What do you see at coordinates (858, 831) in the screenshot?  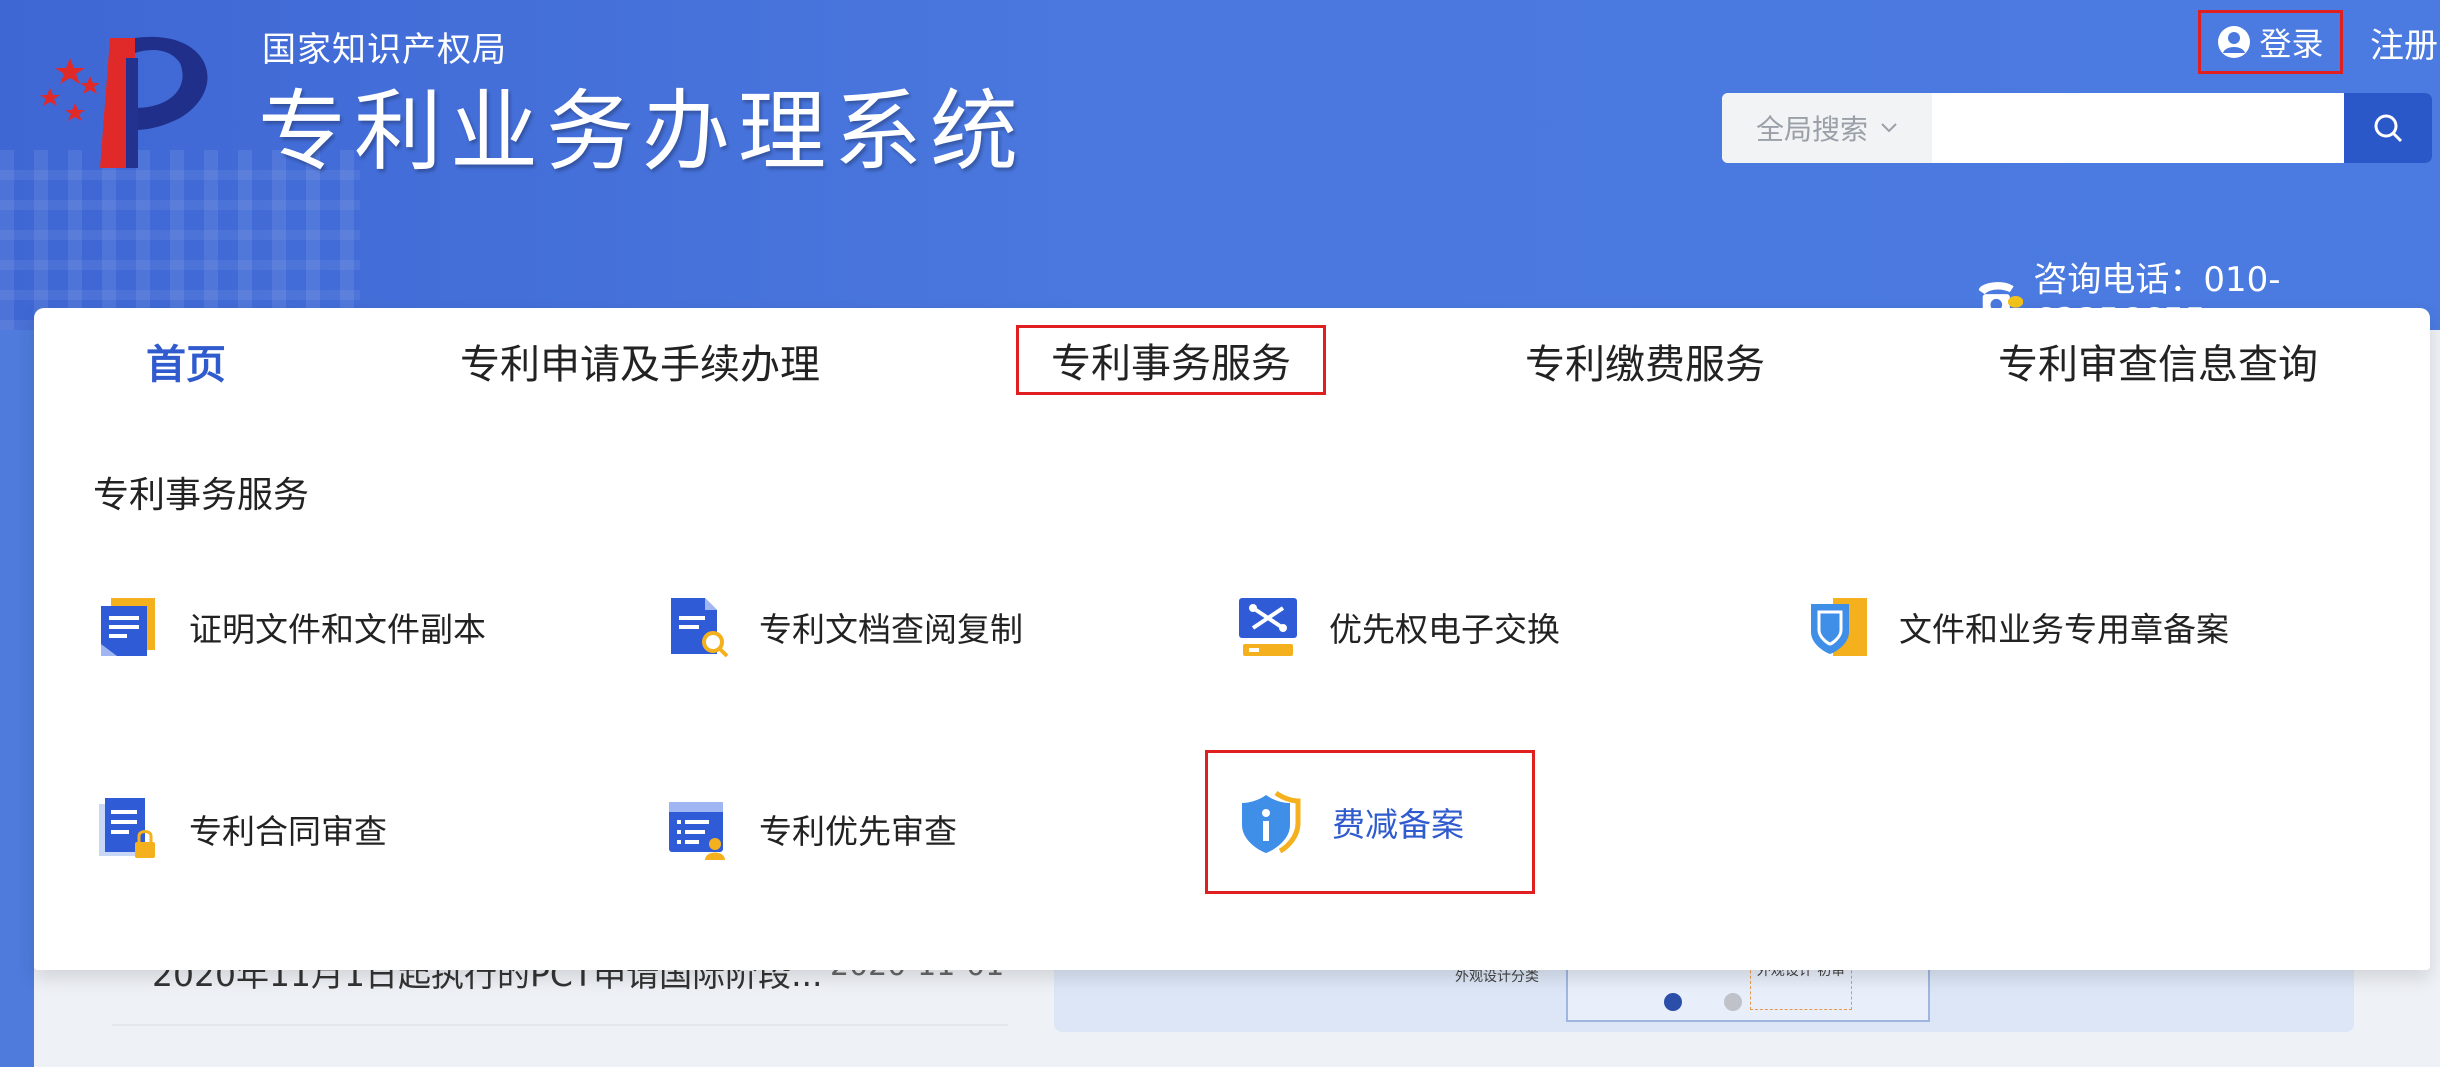 I see `service-label: 专利优先审查` at bounding box center [858, 831].